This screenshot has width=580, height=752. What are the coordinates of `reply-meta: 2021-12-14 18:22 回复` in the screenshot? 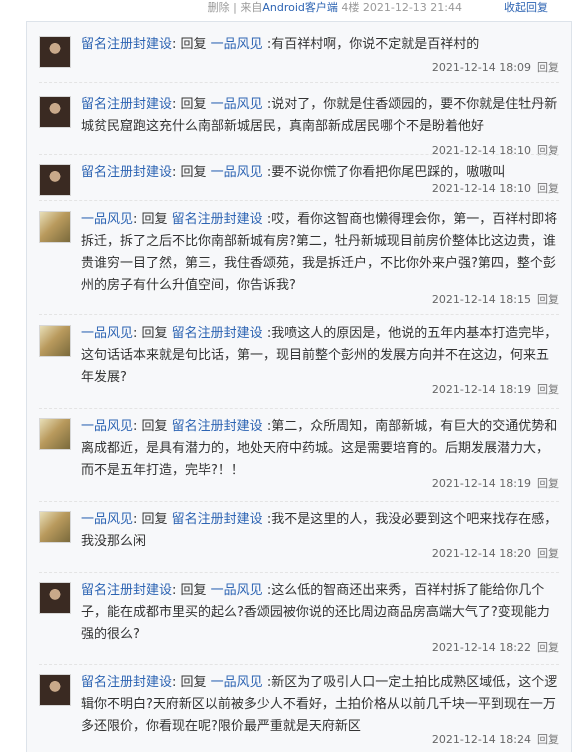 It's located at (495, 648).